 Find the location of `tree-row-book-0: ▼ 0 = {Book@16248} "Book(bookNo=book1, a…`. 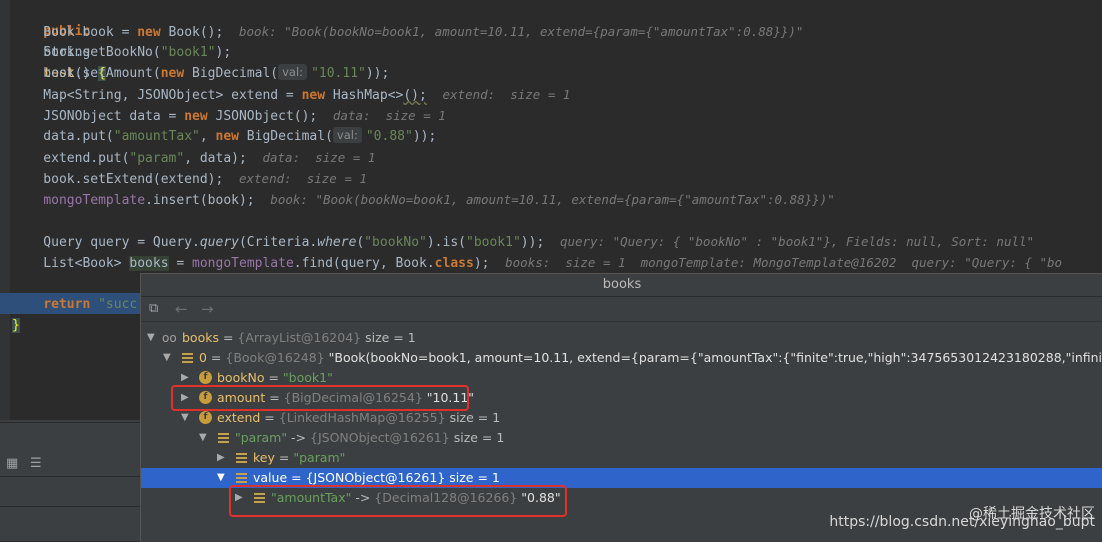

tree-row-book-0: ▼ 0 = {Book@16248} "Book(bookNo=book1, a… is located at coordinates (621, 358).